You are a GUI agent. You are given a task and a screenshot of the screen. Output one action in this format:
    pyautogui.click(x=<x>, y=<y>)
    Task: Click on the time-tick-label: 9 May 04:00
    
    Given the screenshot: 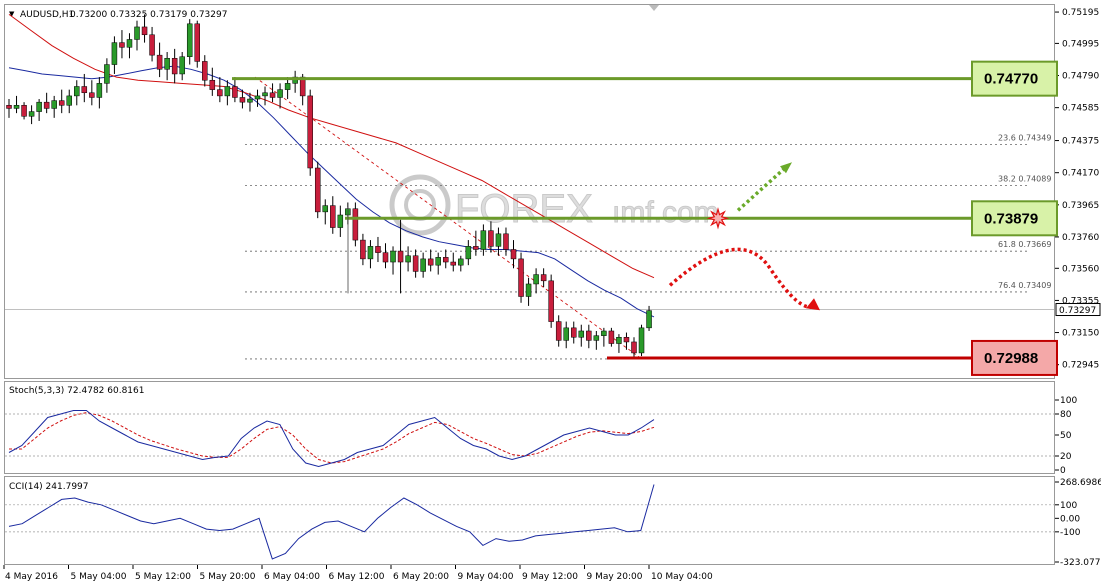 What is the action you would take?
    pyautogui.click(x=486, y=577)
    